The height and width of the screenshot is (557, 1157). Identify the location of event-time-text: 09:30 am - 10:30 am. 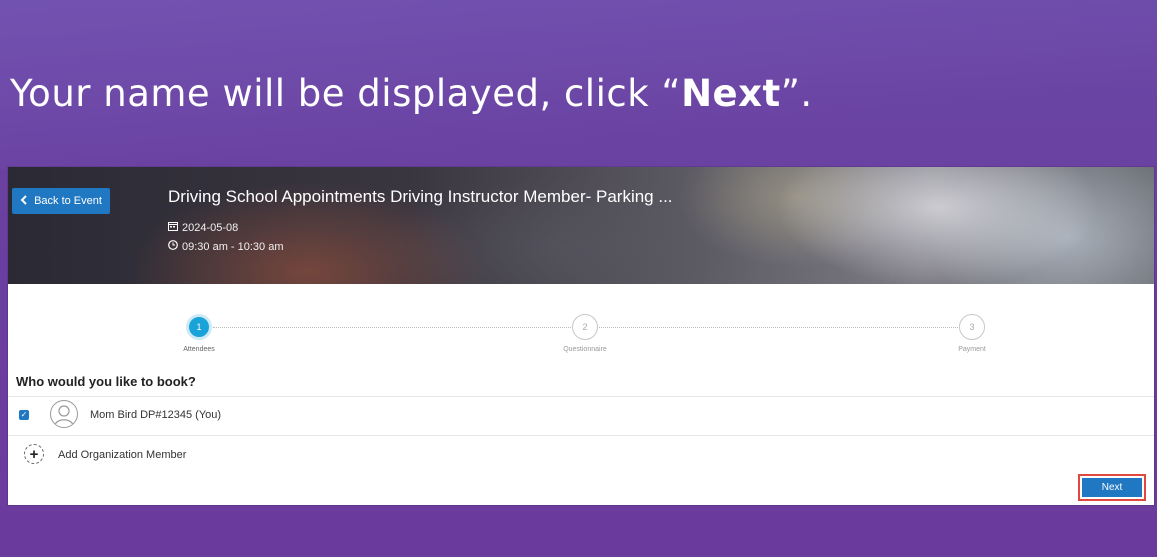
(233, 246).